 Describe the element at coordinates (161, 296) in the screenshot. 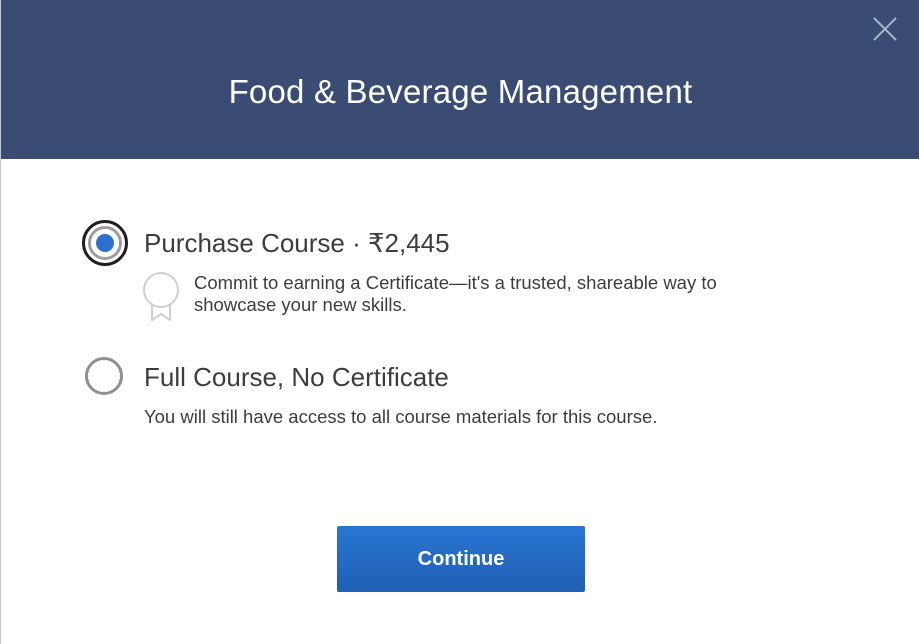

I see `certificate-ribbon-icon` at that location.